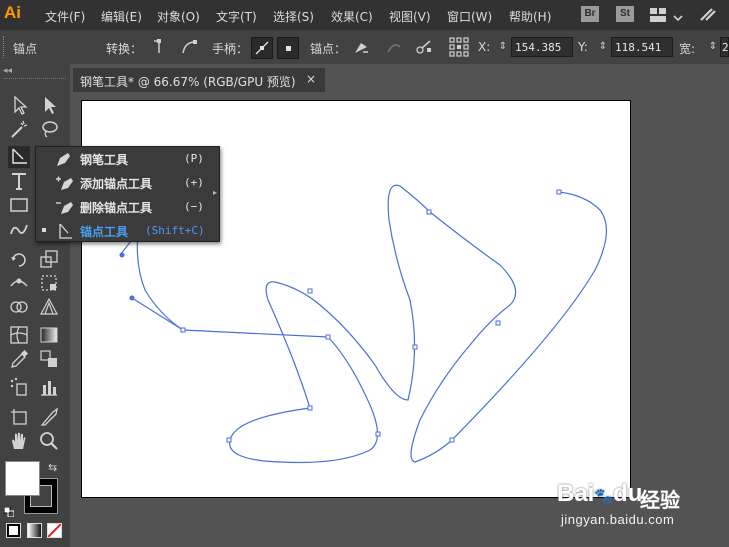  Describe the element at coordinates (49, 283) in the screenshot. I see `free-transform-tool-icon` at that location.